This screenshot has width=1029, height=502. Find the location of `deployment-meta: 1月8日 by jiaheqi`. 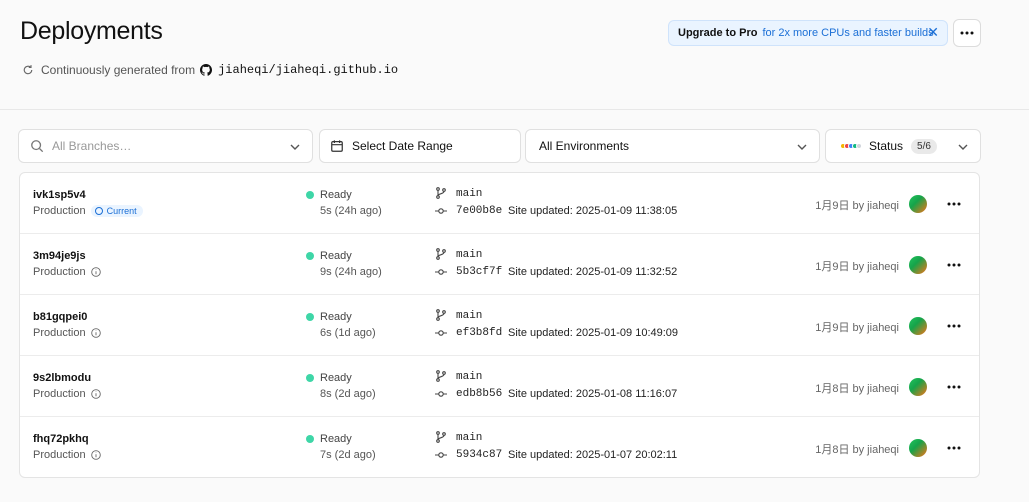

deployment-meta: 1月8日 by jiaheqi is located at coordinates (857, 450).